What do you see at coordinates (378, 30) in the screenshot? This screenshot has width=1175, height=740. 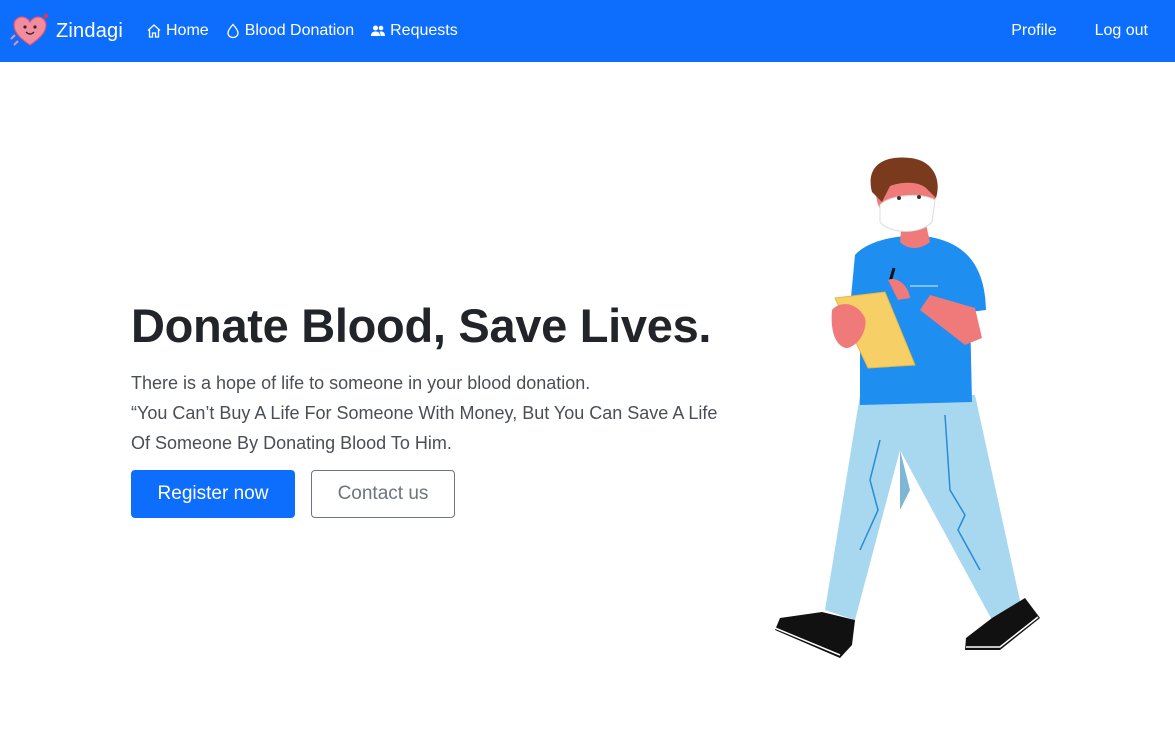 I see `people-icon` at bounding box center [378, 30].